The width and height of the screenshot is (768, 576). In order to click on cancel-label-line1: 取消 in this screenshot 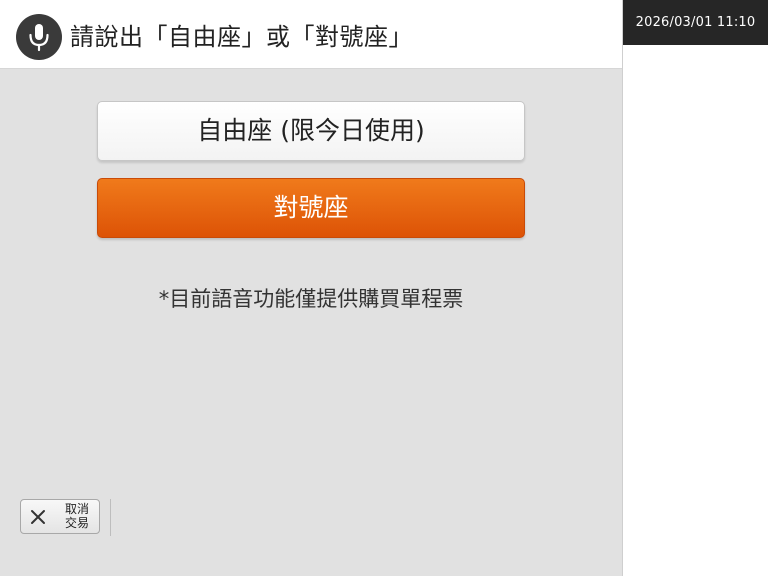, I will do `click(76, 509)`.